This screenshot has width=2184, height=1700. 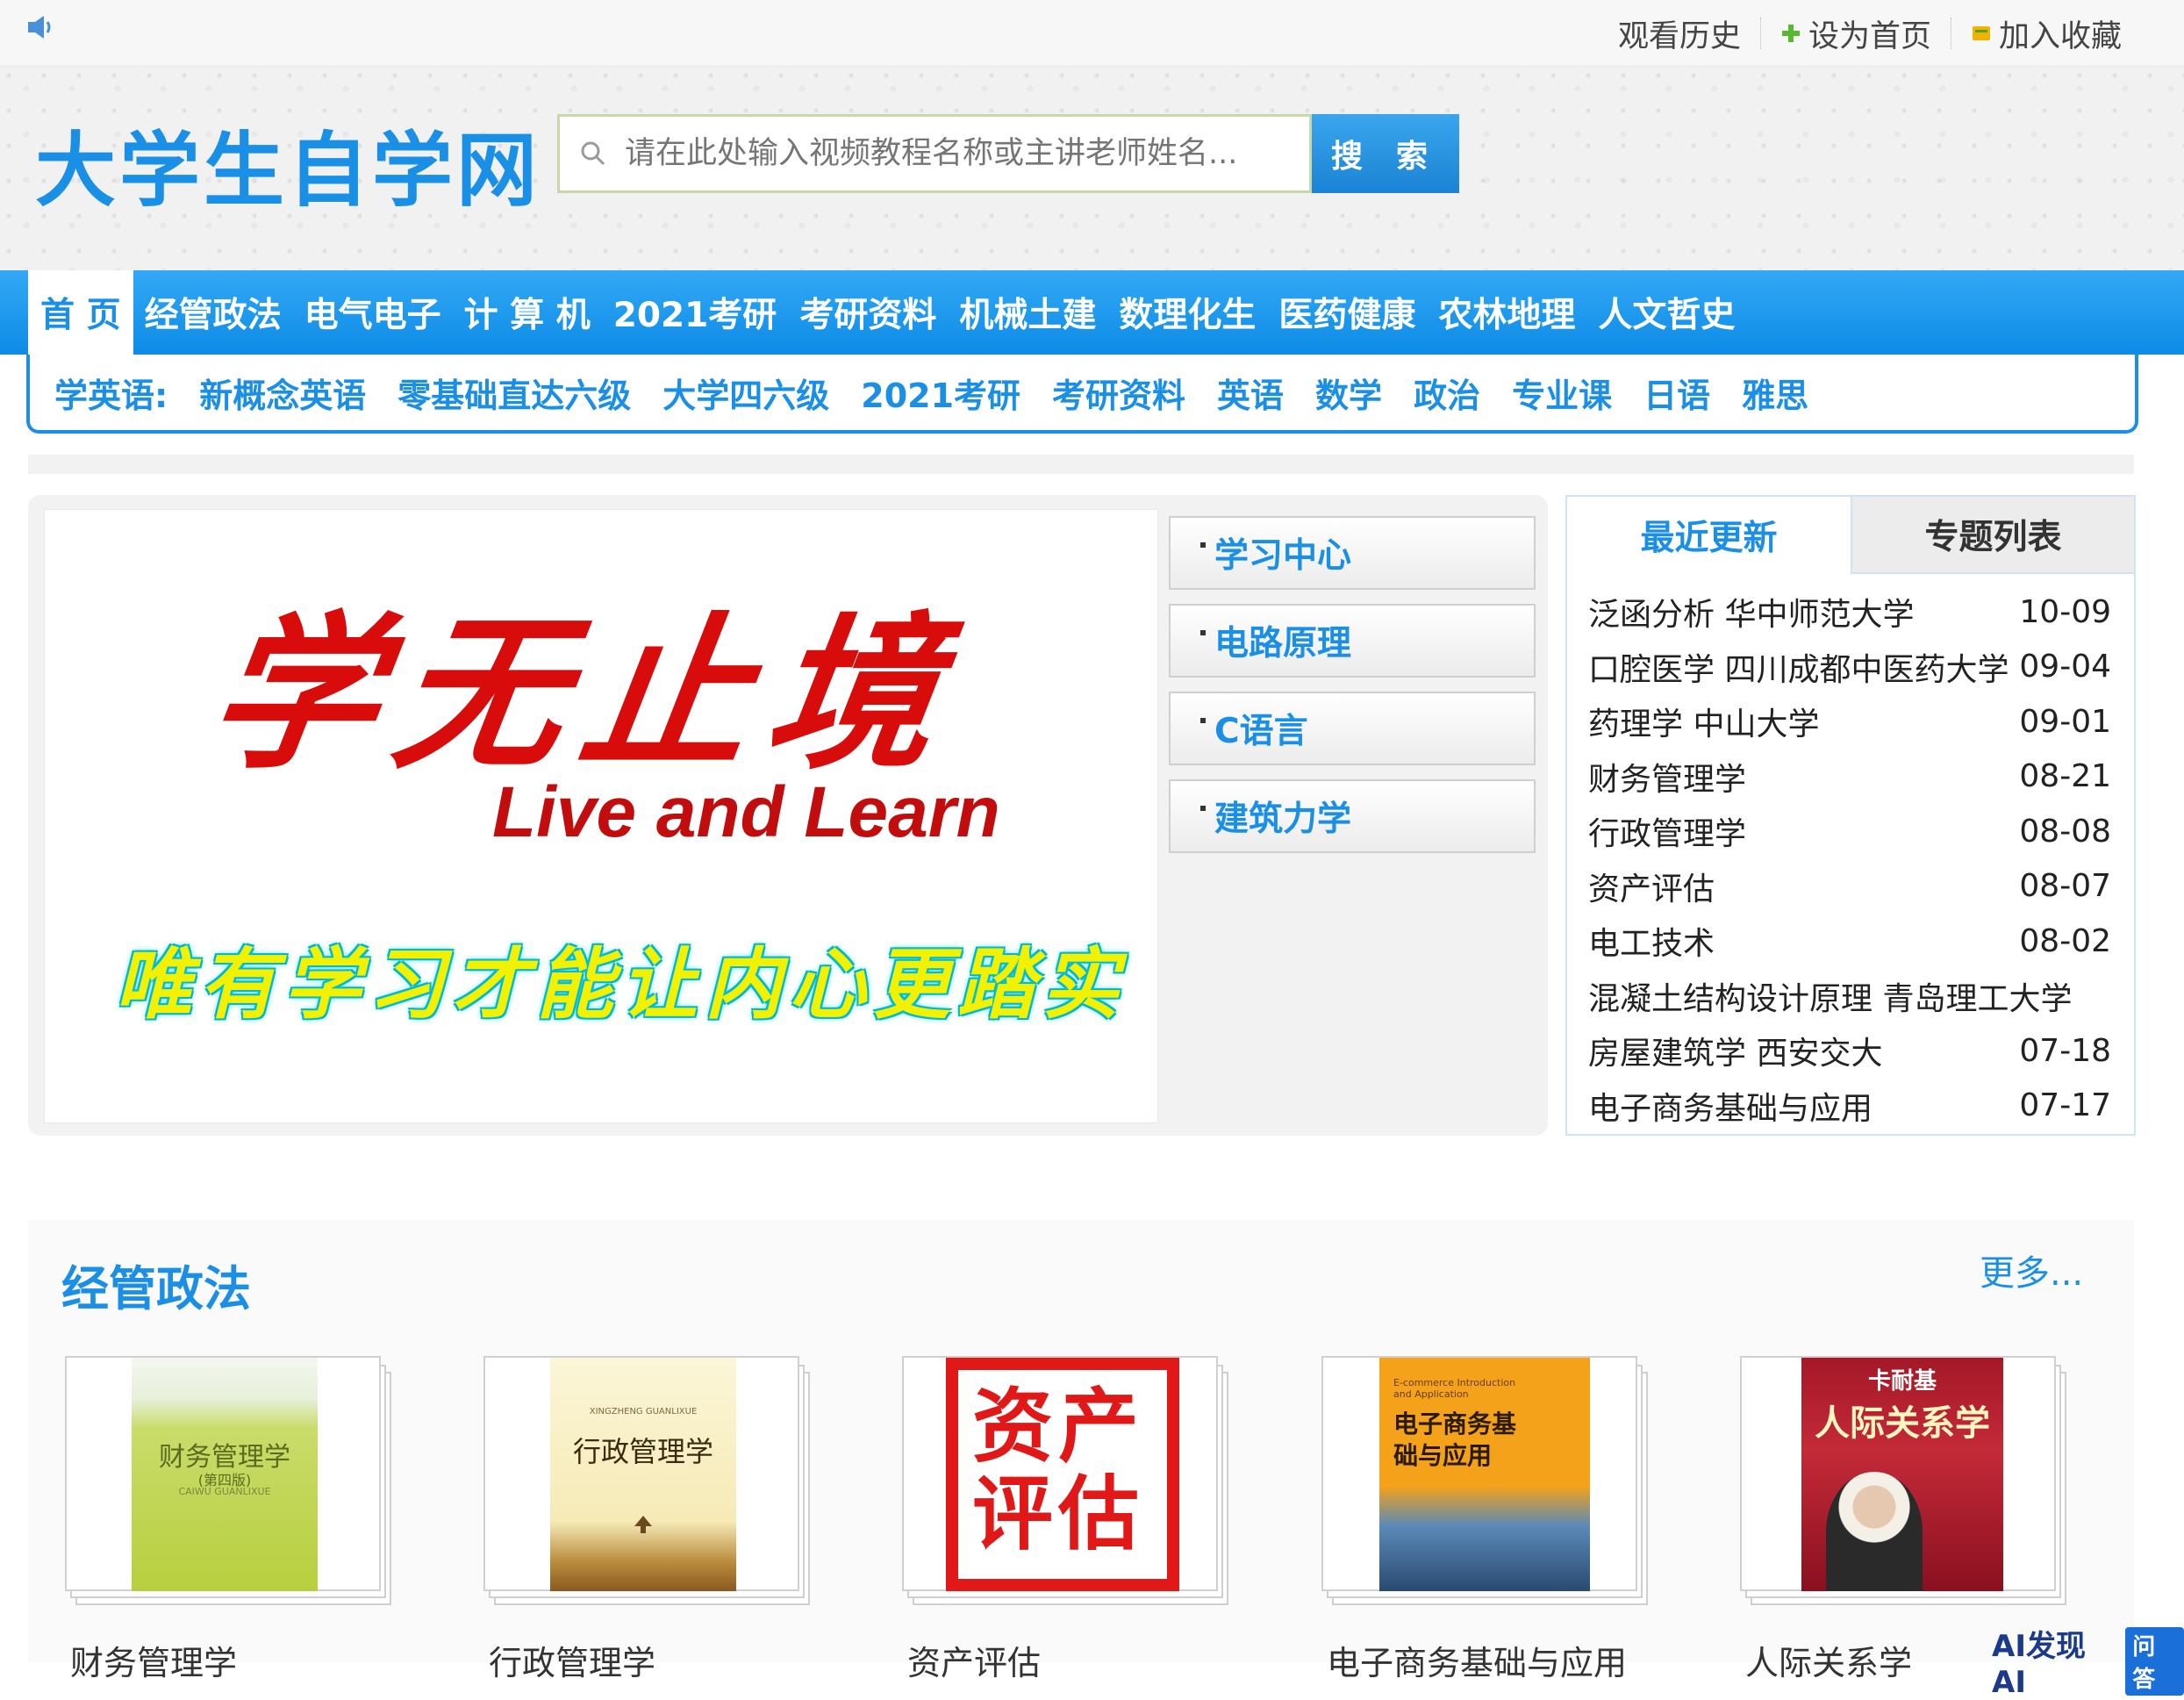 What do you see at coordinates (1283, 556) in the screenshot?
I see `quick-link-label: 学习中心` at bounding box center [1283, 556].